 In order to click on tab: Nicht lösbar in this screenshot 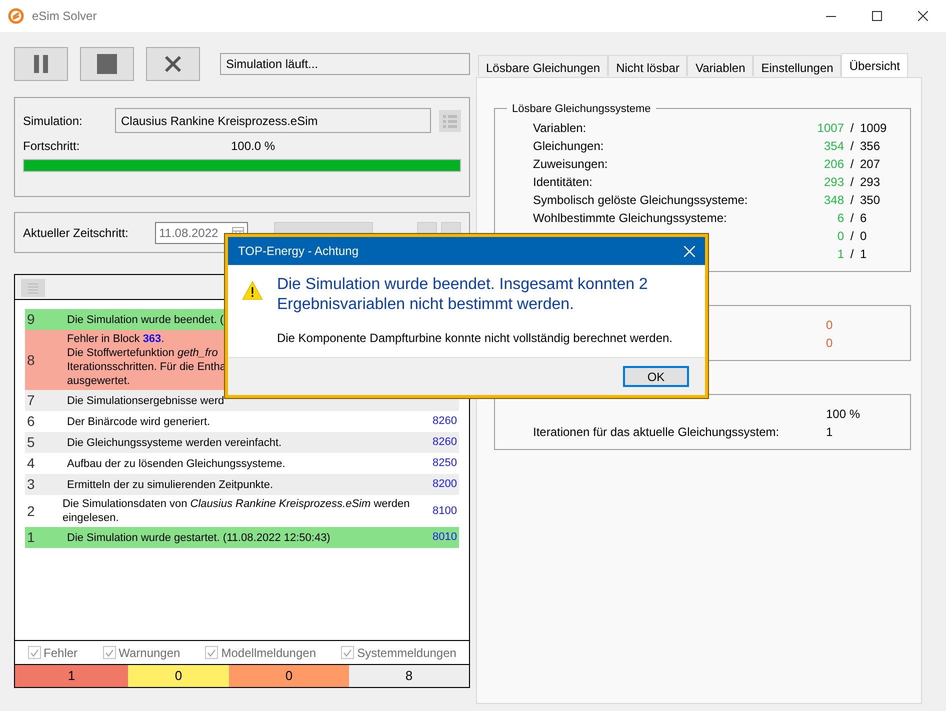, I will do `click(648, 65)`.